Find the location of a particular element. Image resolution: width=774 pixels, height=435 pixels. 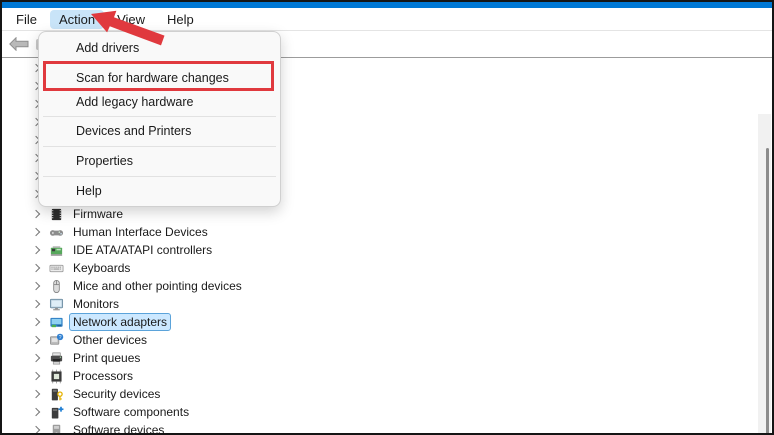

tree-row-keyboards: Keyboards is located at coordinates (124, 268).